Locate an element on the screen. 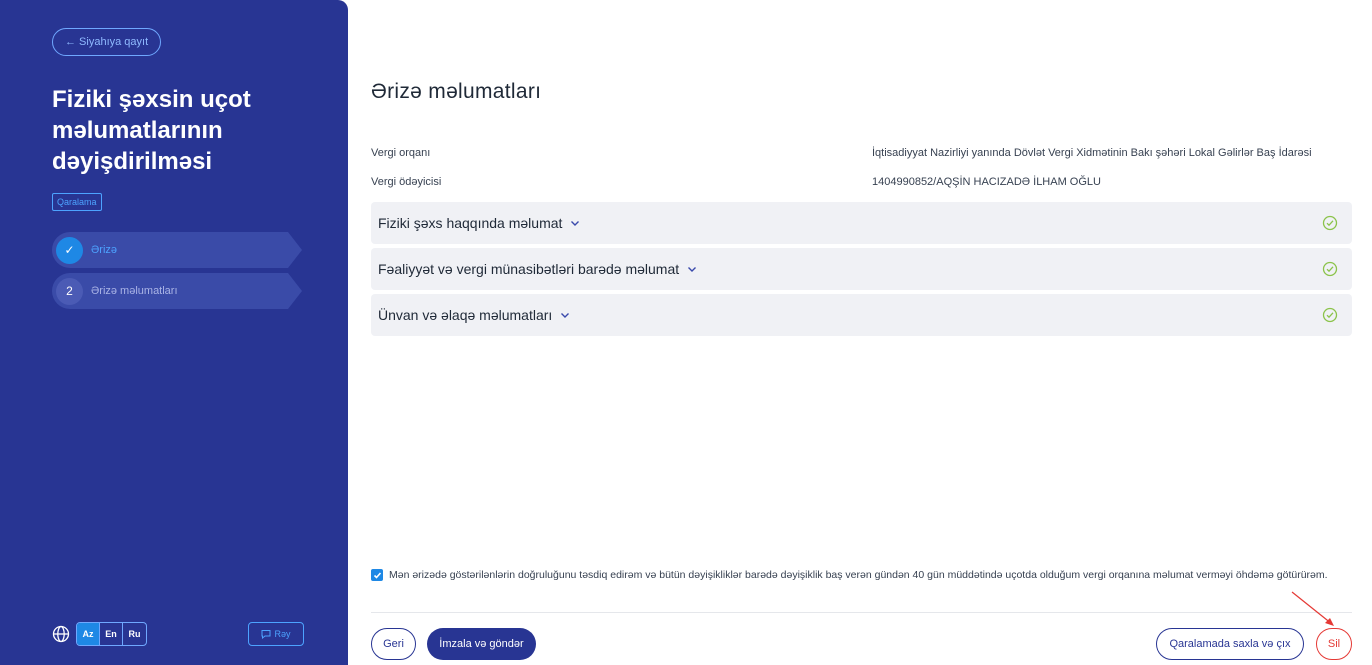 Image resolution: width=1372 pixels, height=665 pixels. confirmation-checkbox is located at coordinates (377, 575).